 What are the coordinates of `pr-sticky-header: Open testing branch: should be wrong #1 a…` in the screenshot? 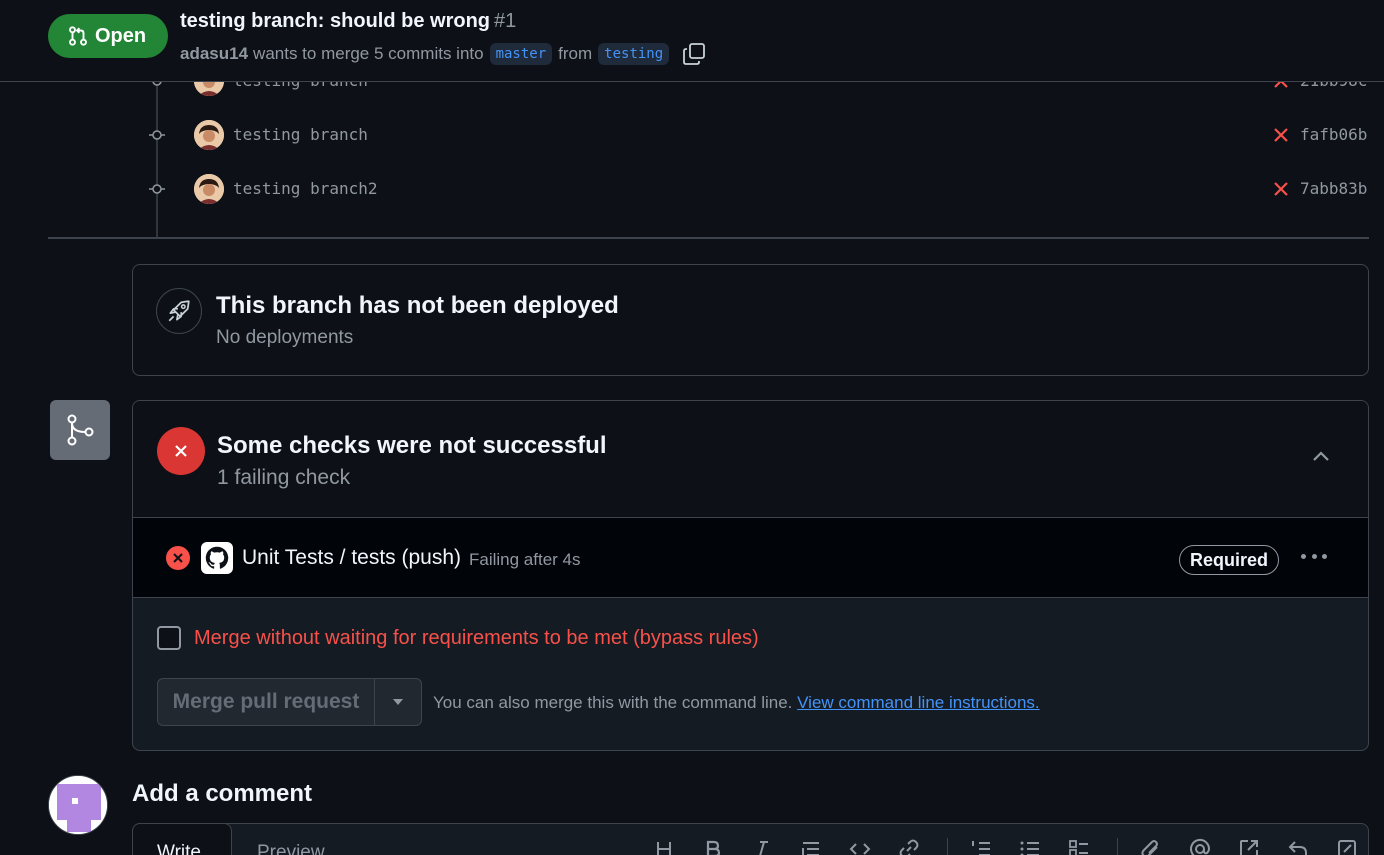 It's located at (692, 41).